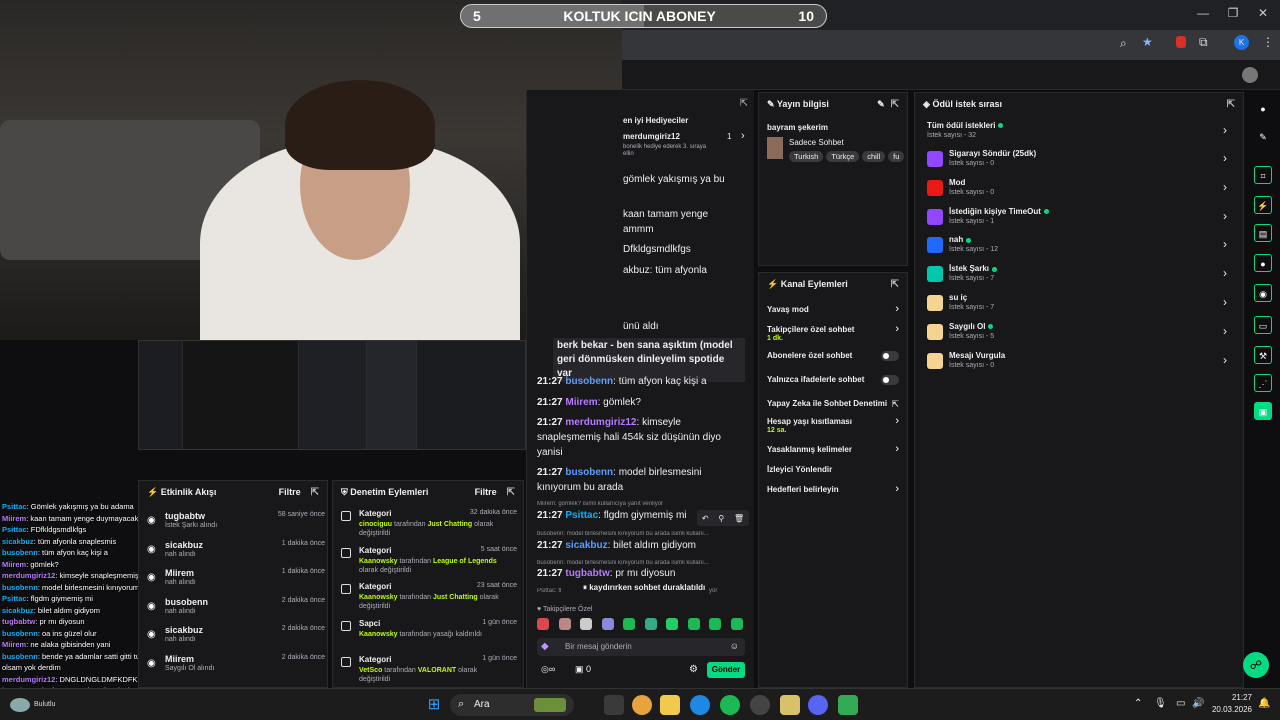  I want to click on chat-message: 21:27 tugbabtw: pr mı diyosun, so click(642, 573).